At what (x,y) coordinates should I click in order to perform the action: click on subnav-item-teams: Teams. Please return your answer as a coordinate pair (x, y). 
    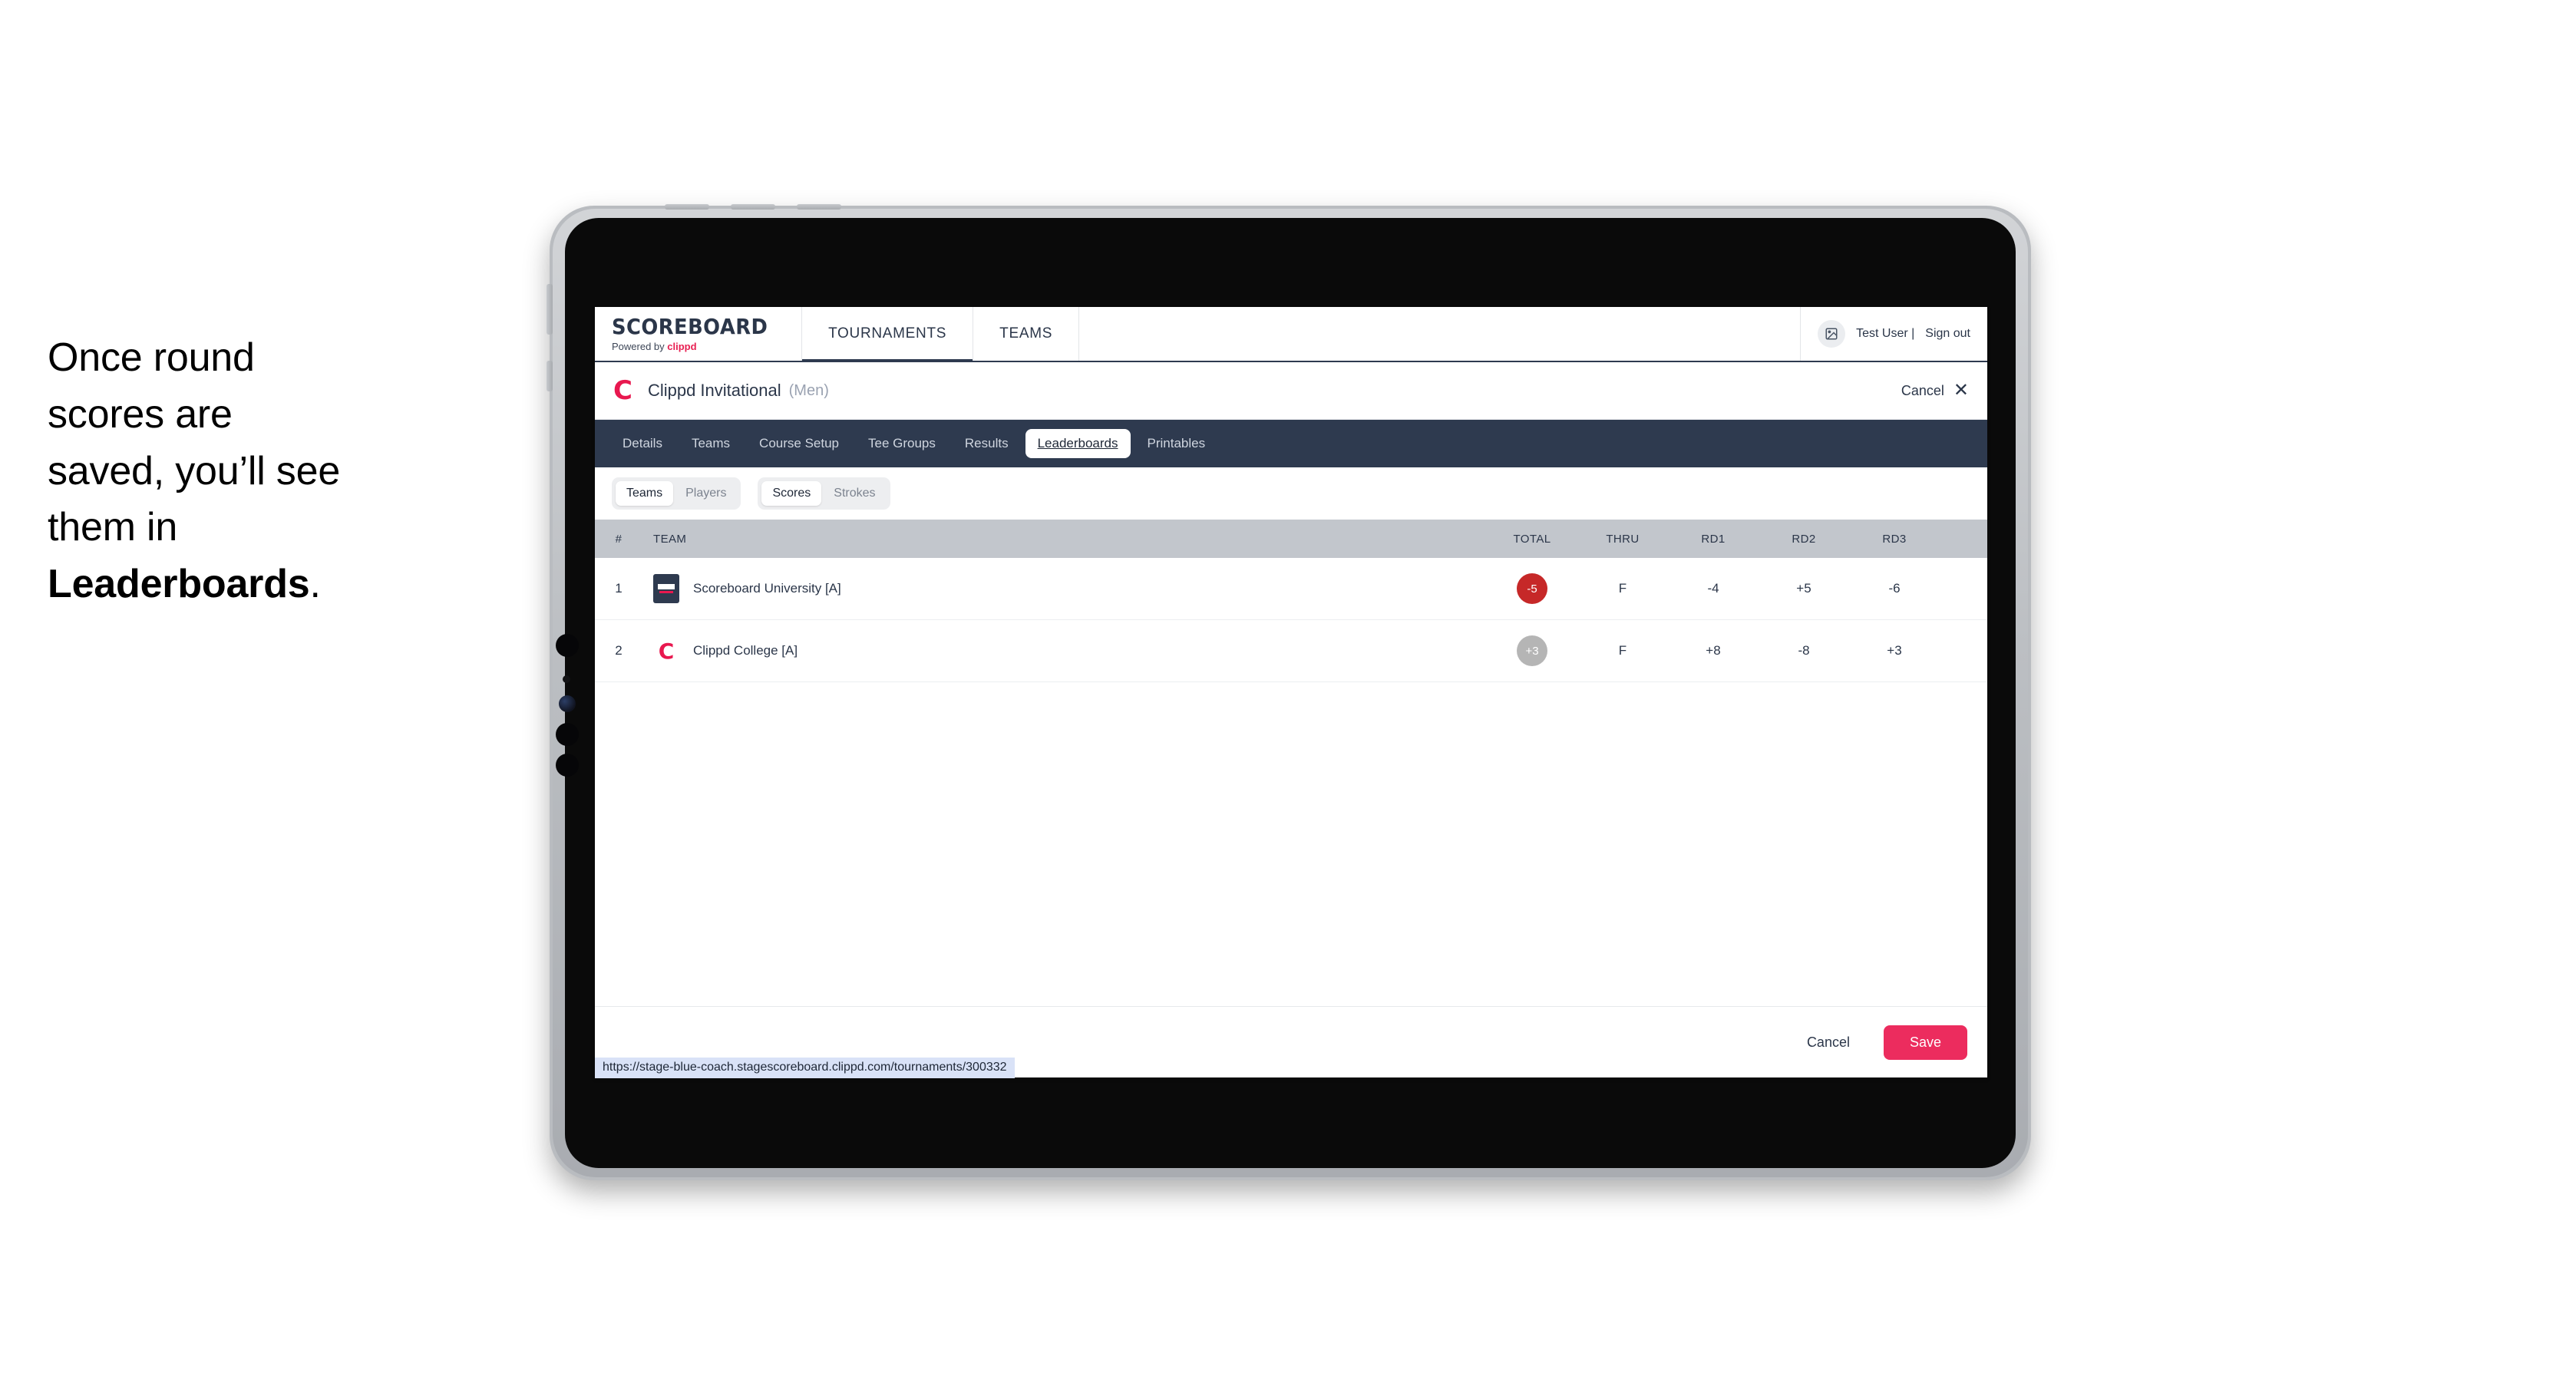
    Looking at the image, I should click on (710, 443).